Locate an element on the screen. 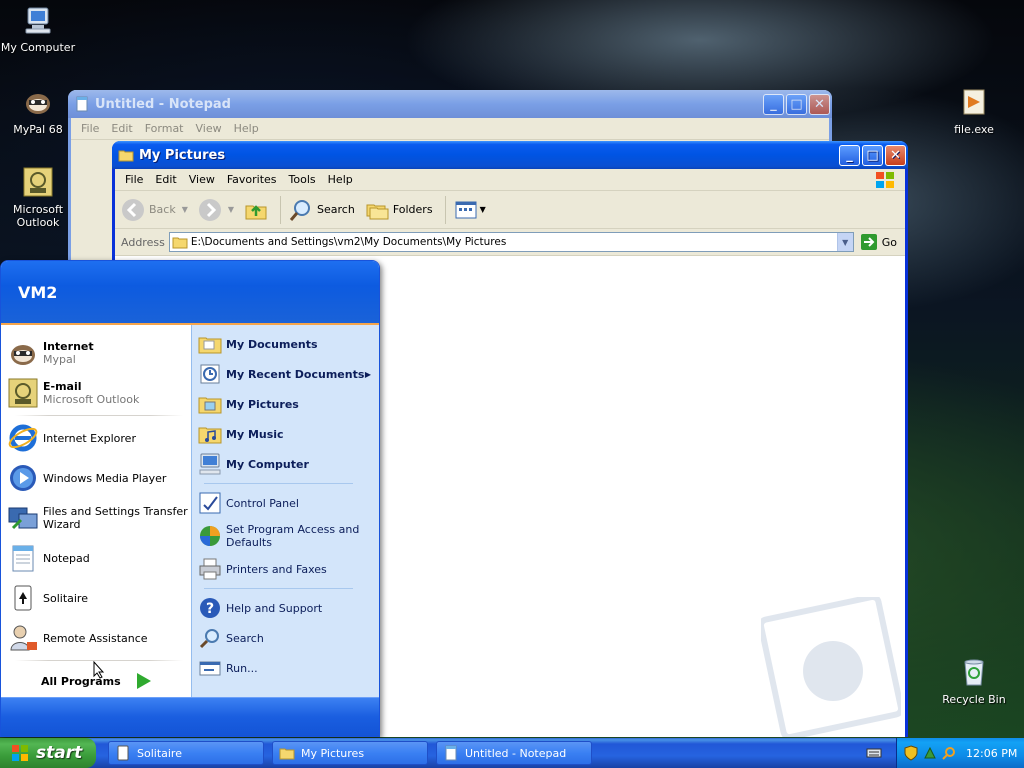 This screenshot has width=1024, height=768. up-folder-button is located at coordinates (256, 210).